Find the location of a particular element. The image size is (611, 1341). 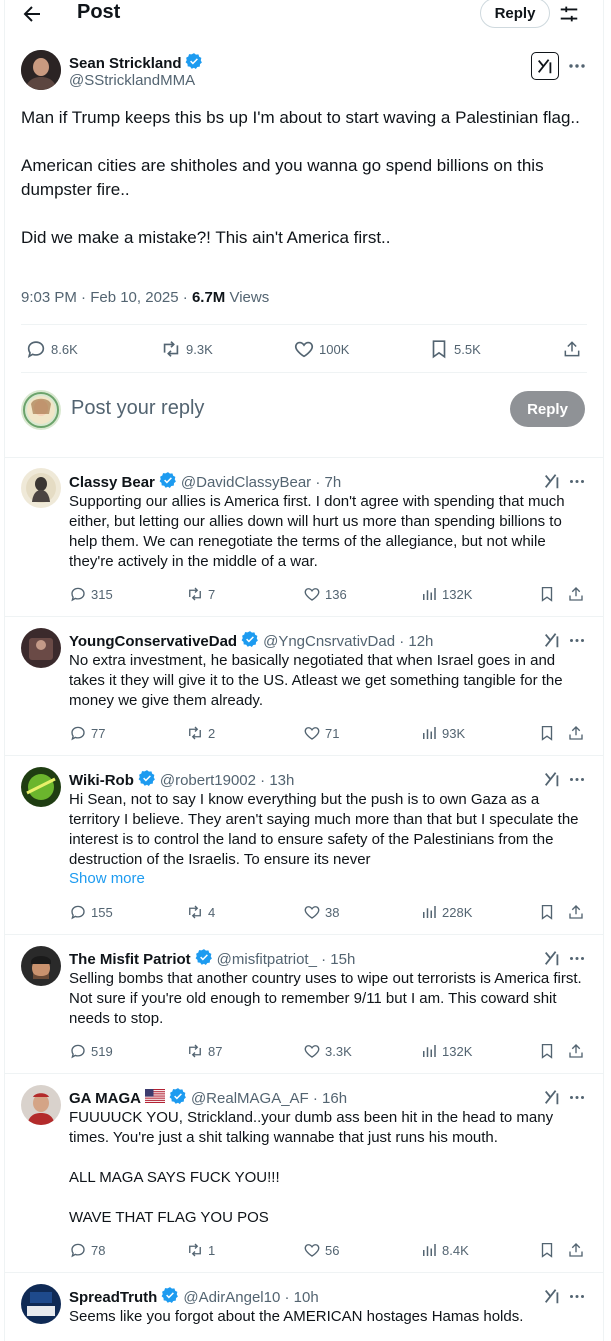

reply-count-button: 519 is located at coordinates (91, 1051).